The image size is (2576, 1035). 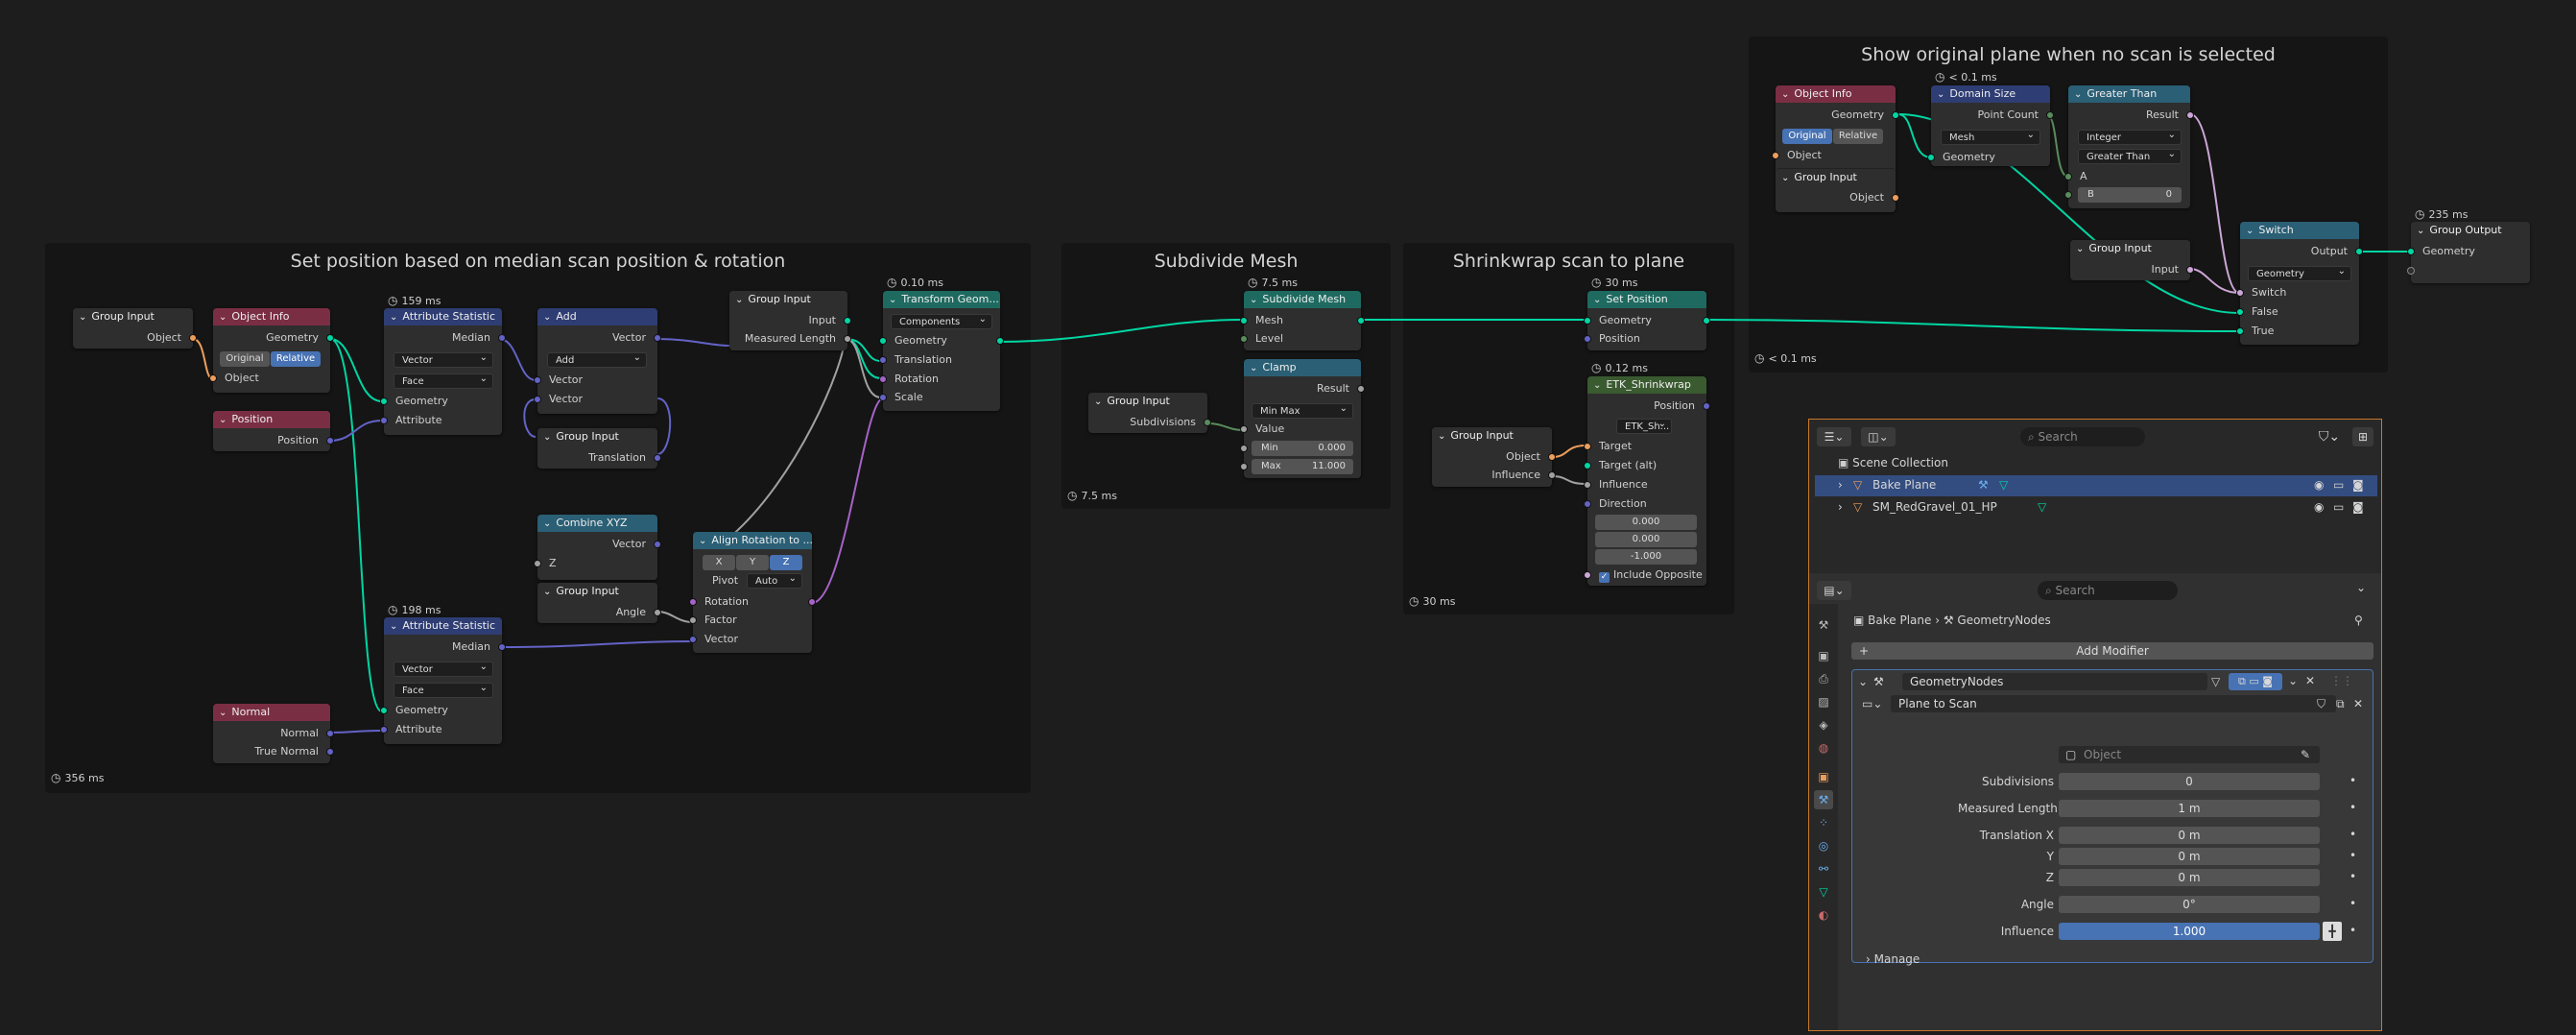 I want to click on node-group-input-translation: Group Input Translation, so click(x=599, y=448).